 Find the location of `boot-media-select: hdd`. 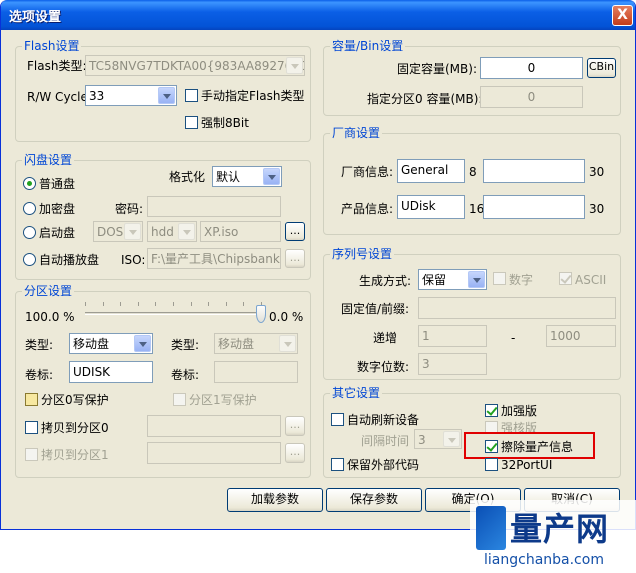

boot-media-select: hdd is located at coordinates (172, 231).